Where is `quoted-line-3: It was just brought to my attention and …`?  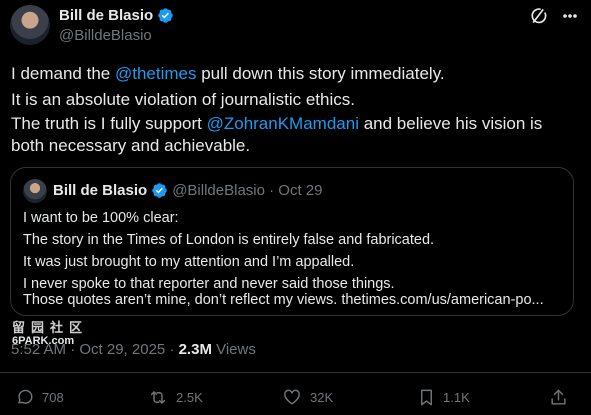 quoted-line-3: It was just brought to my attention and … is located at coordinates (189, 262).